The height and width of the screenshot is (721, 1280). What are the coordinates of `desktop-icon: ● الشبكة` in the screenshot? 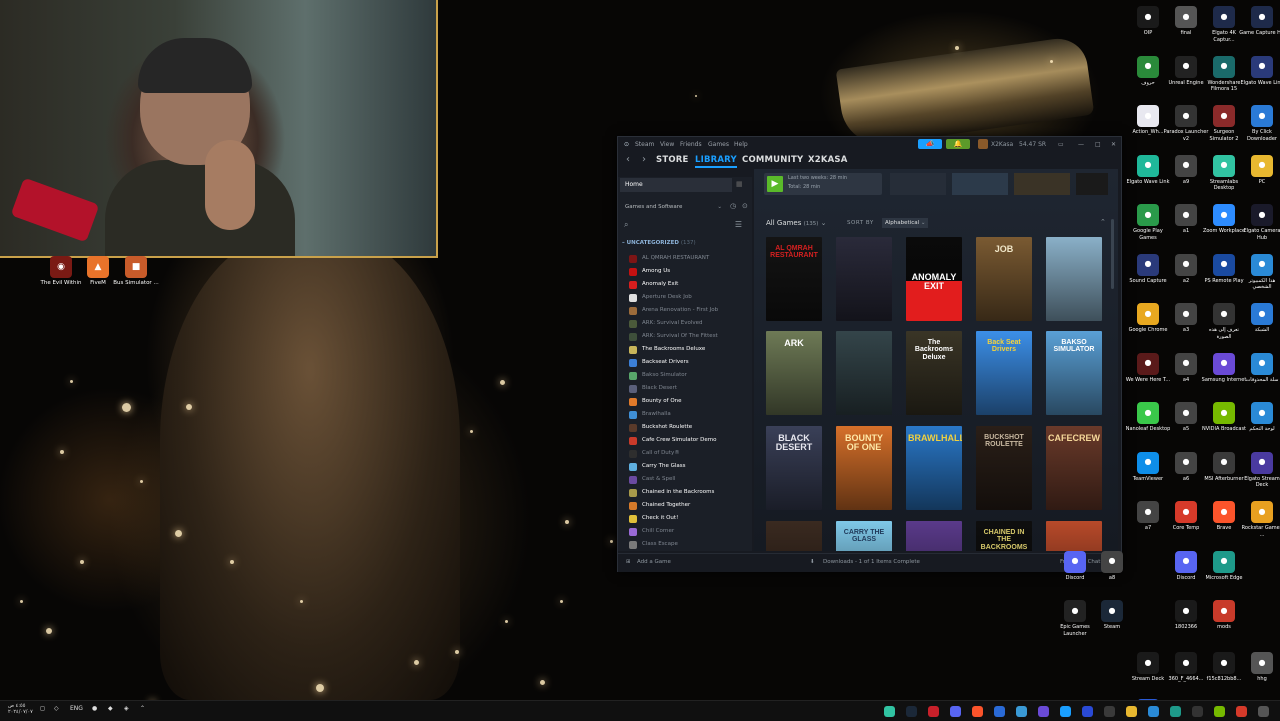 It's located at (1259, 318).